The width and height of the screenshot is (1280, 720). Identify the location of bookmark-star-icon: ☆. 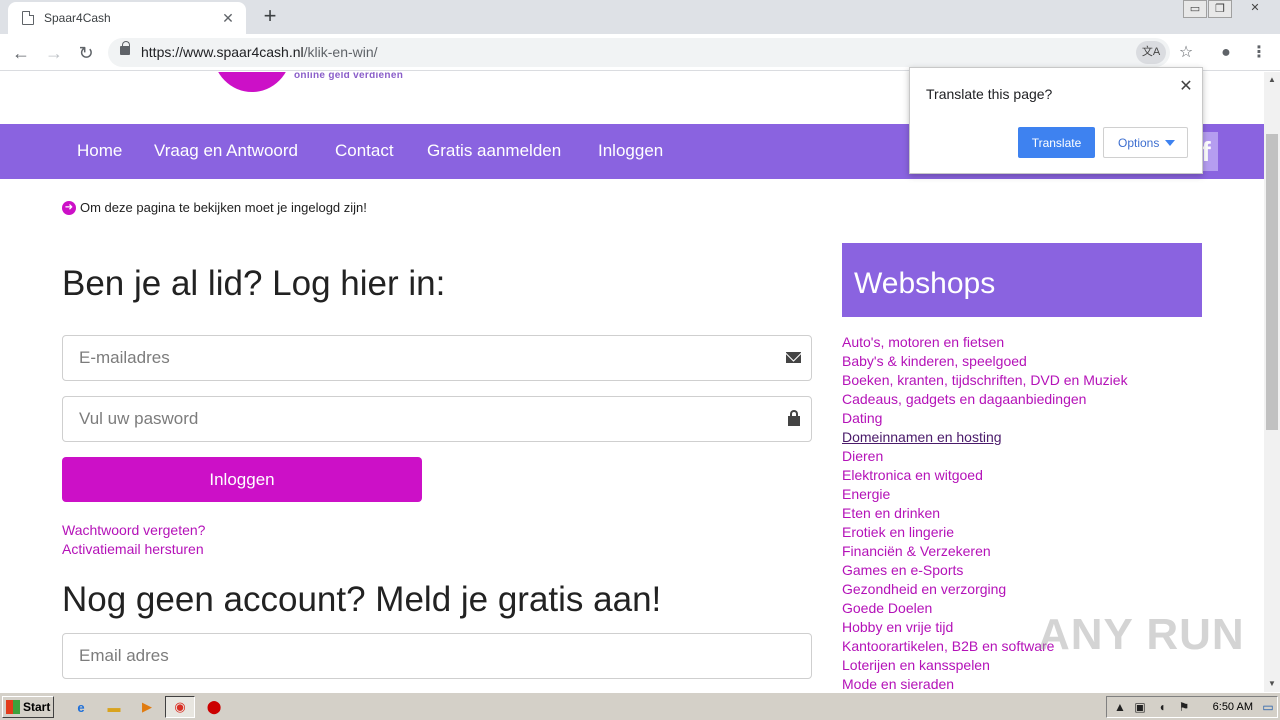
(1186, 53).